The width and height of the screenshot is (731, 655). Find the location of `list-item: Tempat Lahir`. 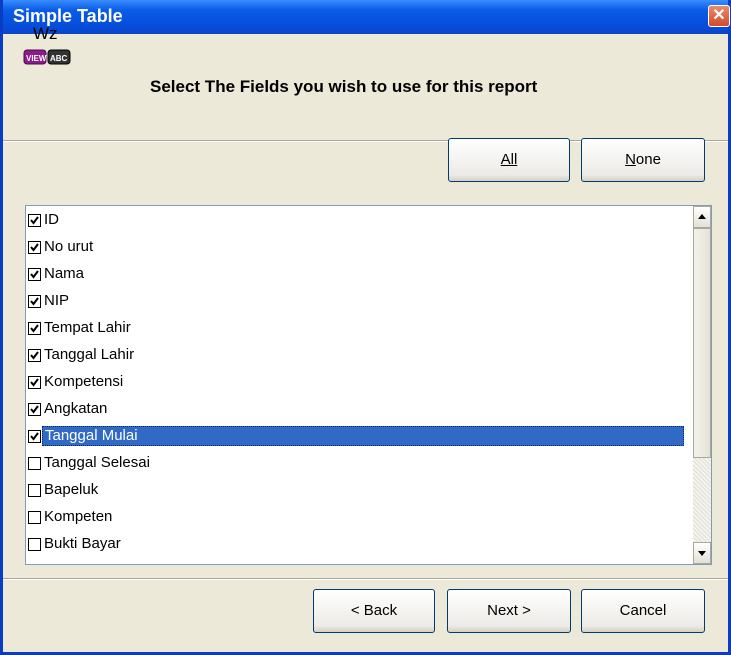

list-item: Tempat Lahir is located at coordinates (80, 328).